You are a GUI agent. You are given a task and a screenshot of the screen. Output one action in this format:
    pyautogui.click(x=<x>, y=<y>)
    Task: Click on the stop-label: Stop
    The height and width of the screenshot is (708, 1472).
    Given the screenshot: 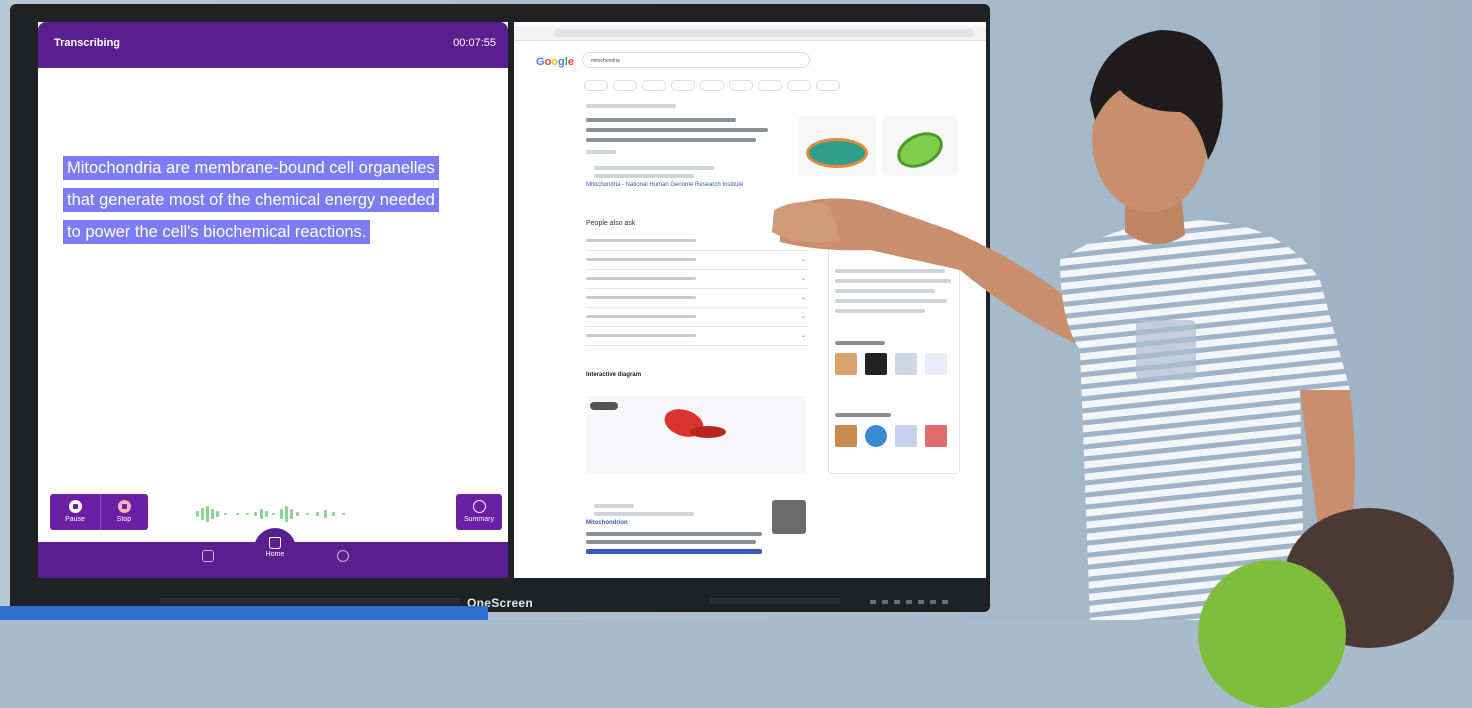 What is the action you would take?
    pyautogui.click(x=124, y=519)
    